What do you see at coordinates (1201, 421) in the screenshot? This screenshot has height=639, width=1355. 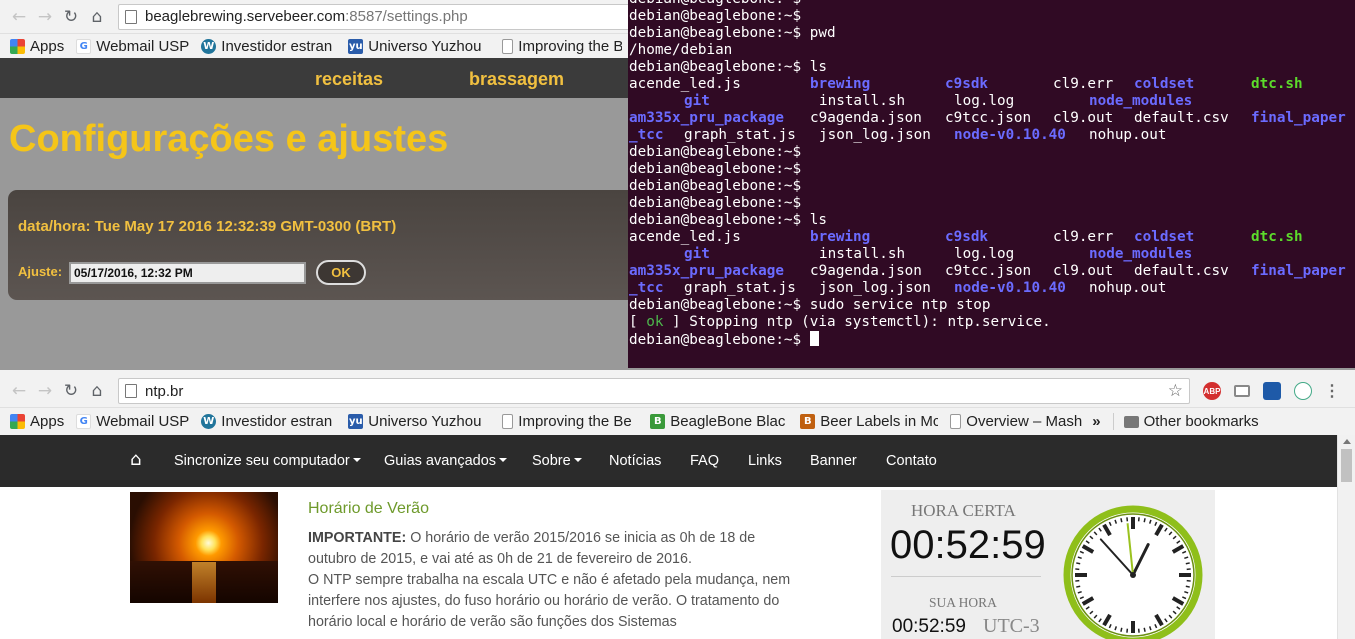 I see `bookmark-label: Other bookmarks` at bounding box center [1201, 421].